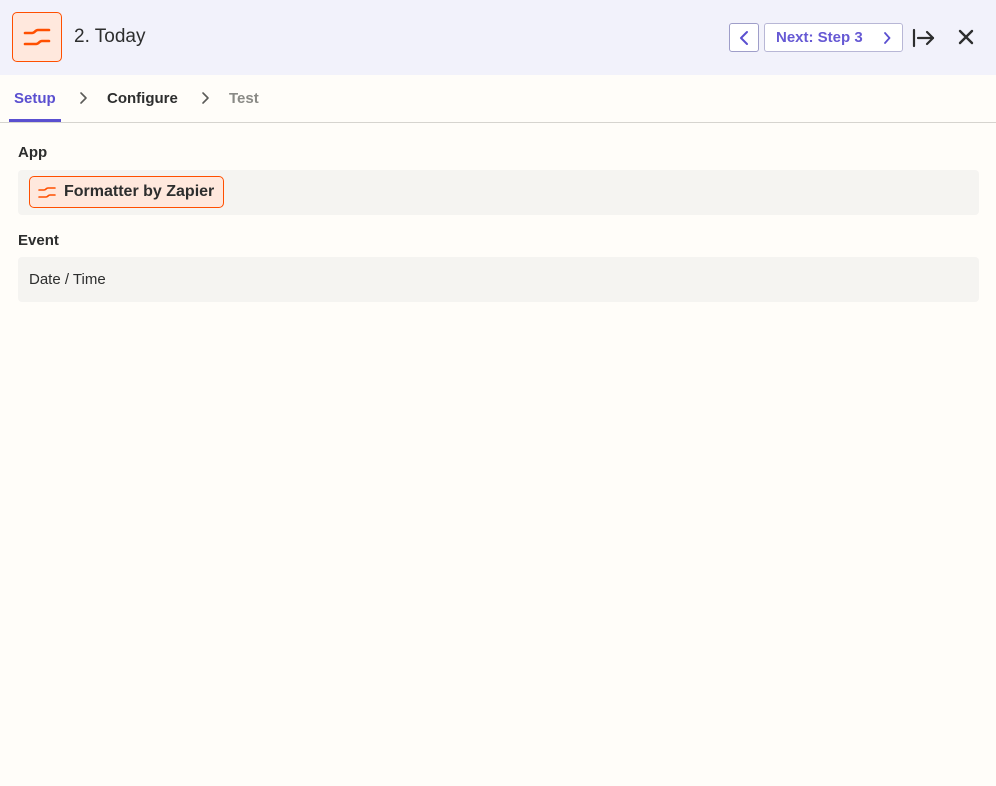 This screenshot has width=996, height=786. I want to click on close-button, so click(966, 37).